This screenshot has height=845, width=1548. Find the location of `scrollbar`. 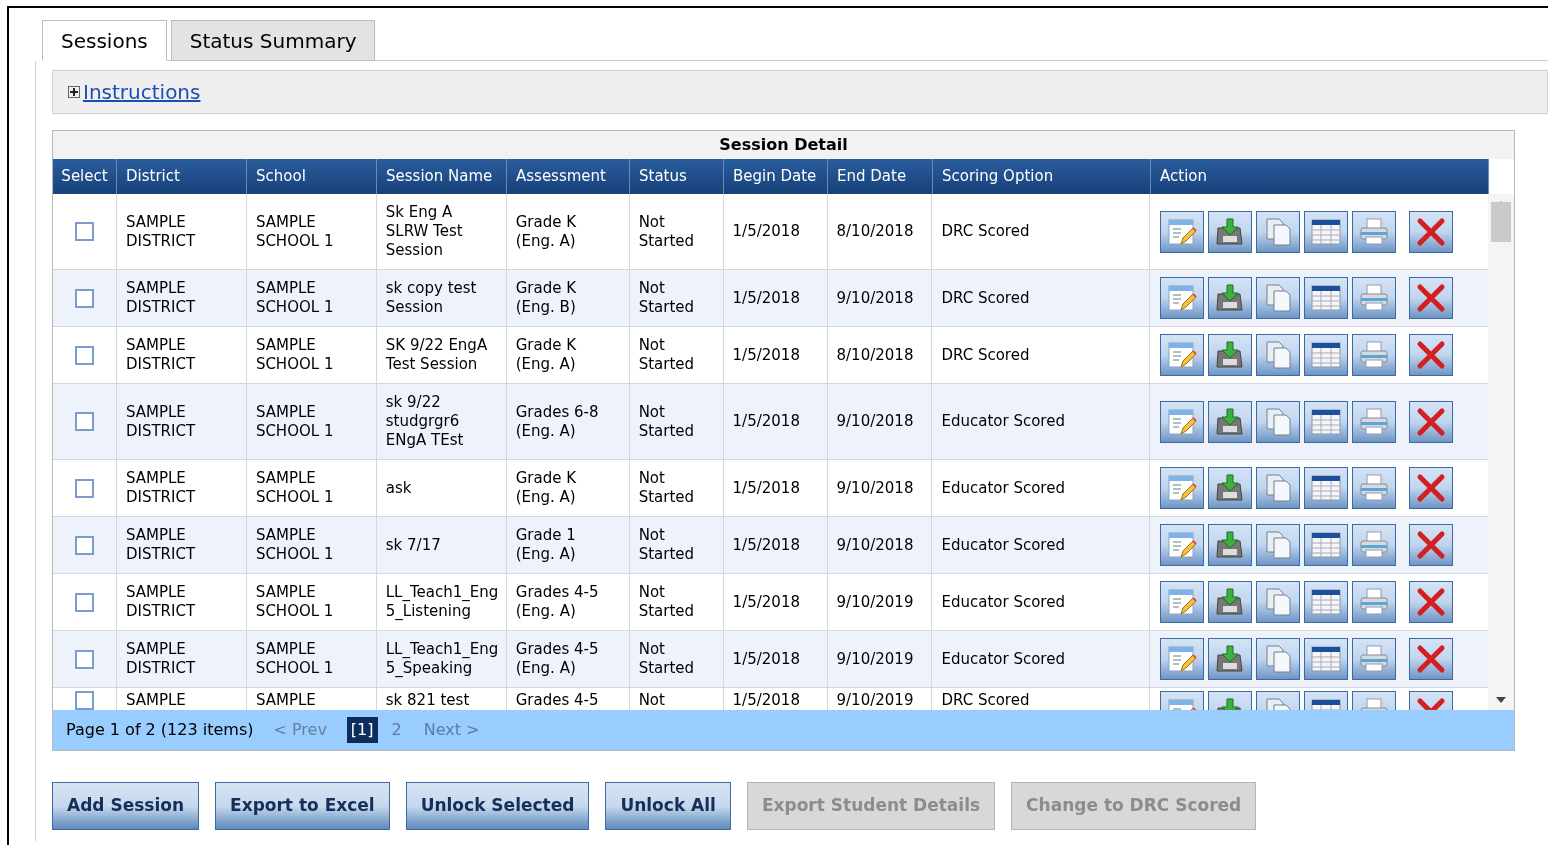

scrollbar is located at coordinates (1501, 452).